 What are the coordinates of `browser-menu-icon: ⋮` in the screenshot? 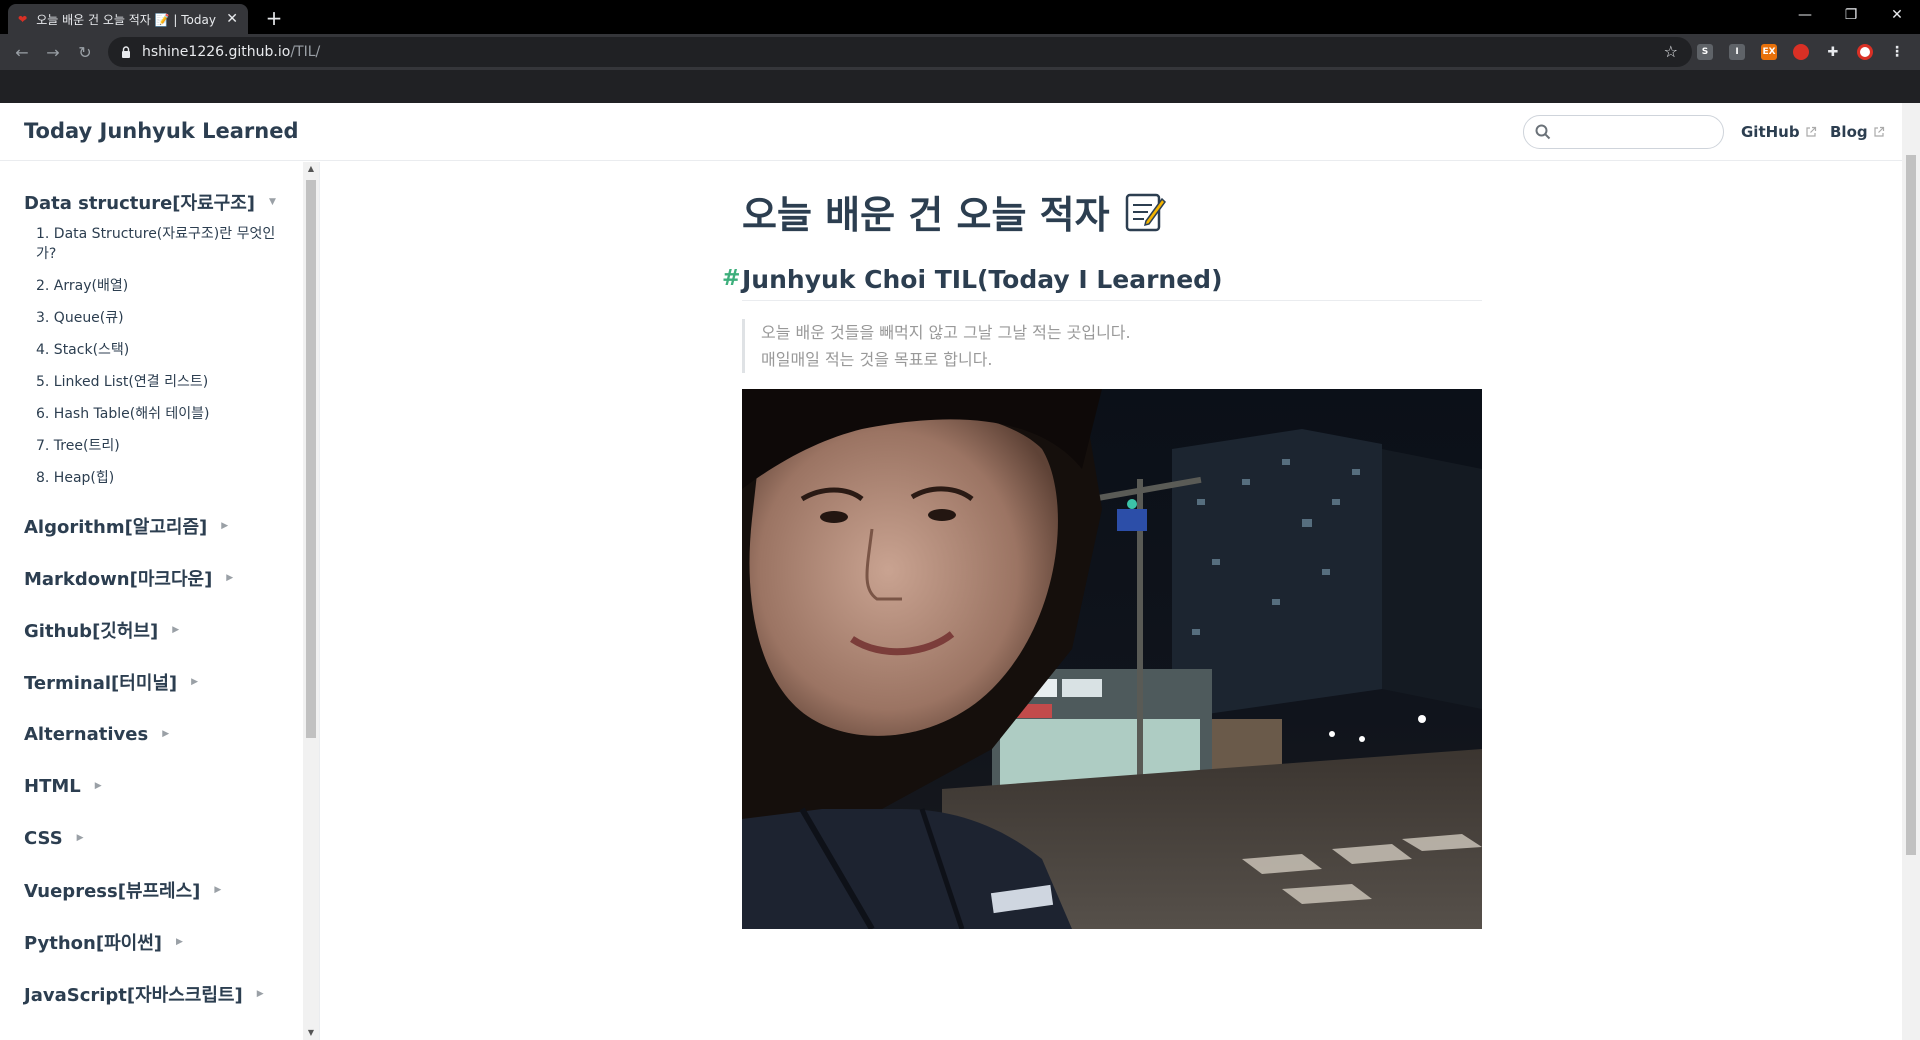 It's located at (1897, 52).